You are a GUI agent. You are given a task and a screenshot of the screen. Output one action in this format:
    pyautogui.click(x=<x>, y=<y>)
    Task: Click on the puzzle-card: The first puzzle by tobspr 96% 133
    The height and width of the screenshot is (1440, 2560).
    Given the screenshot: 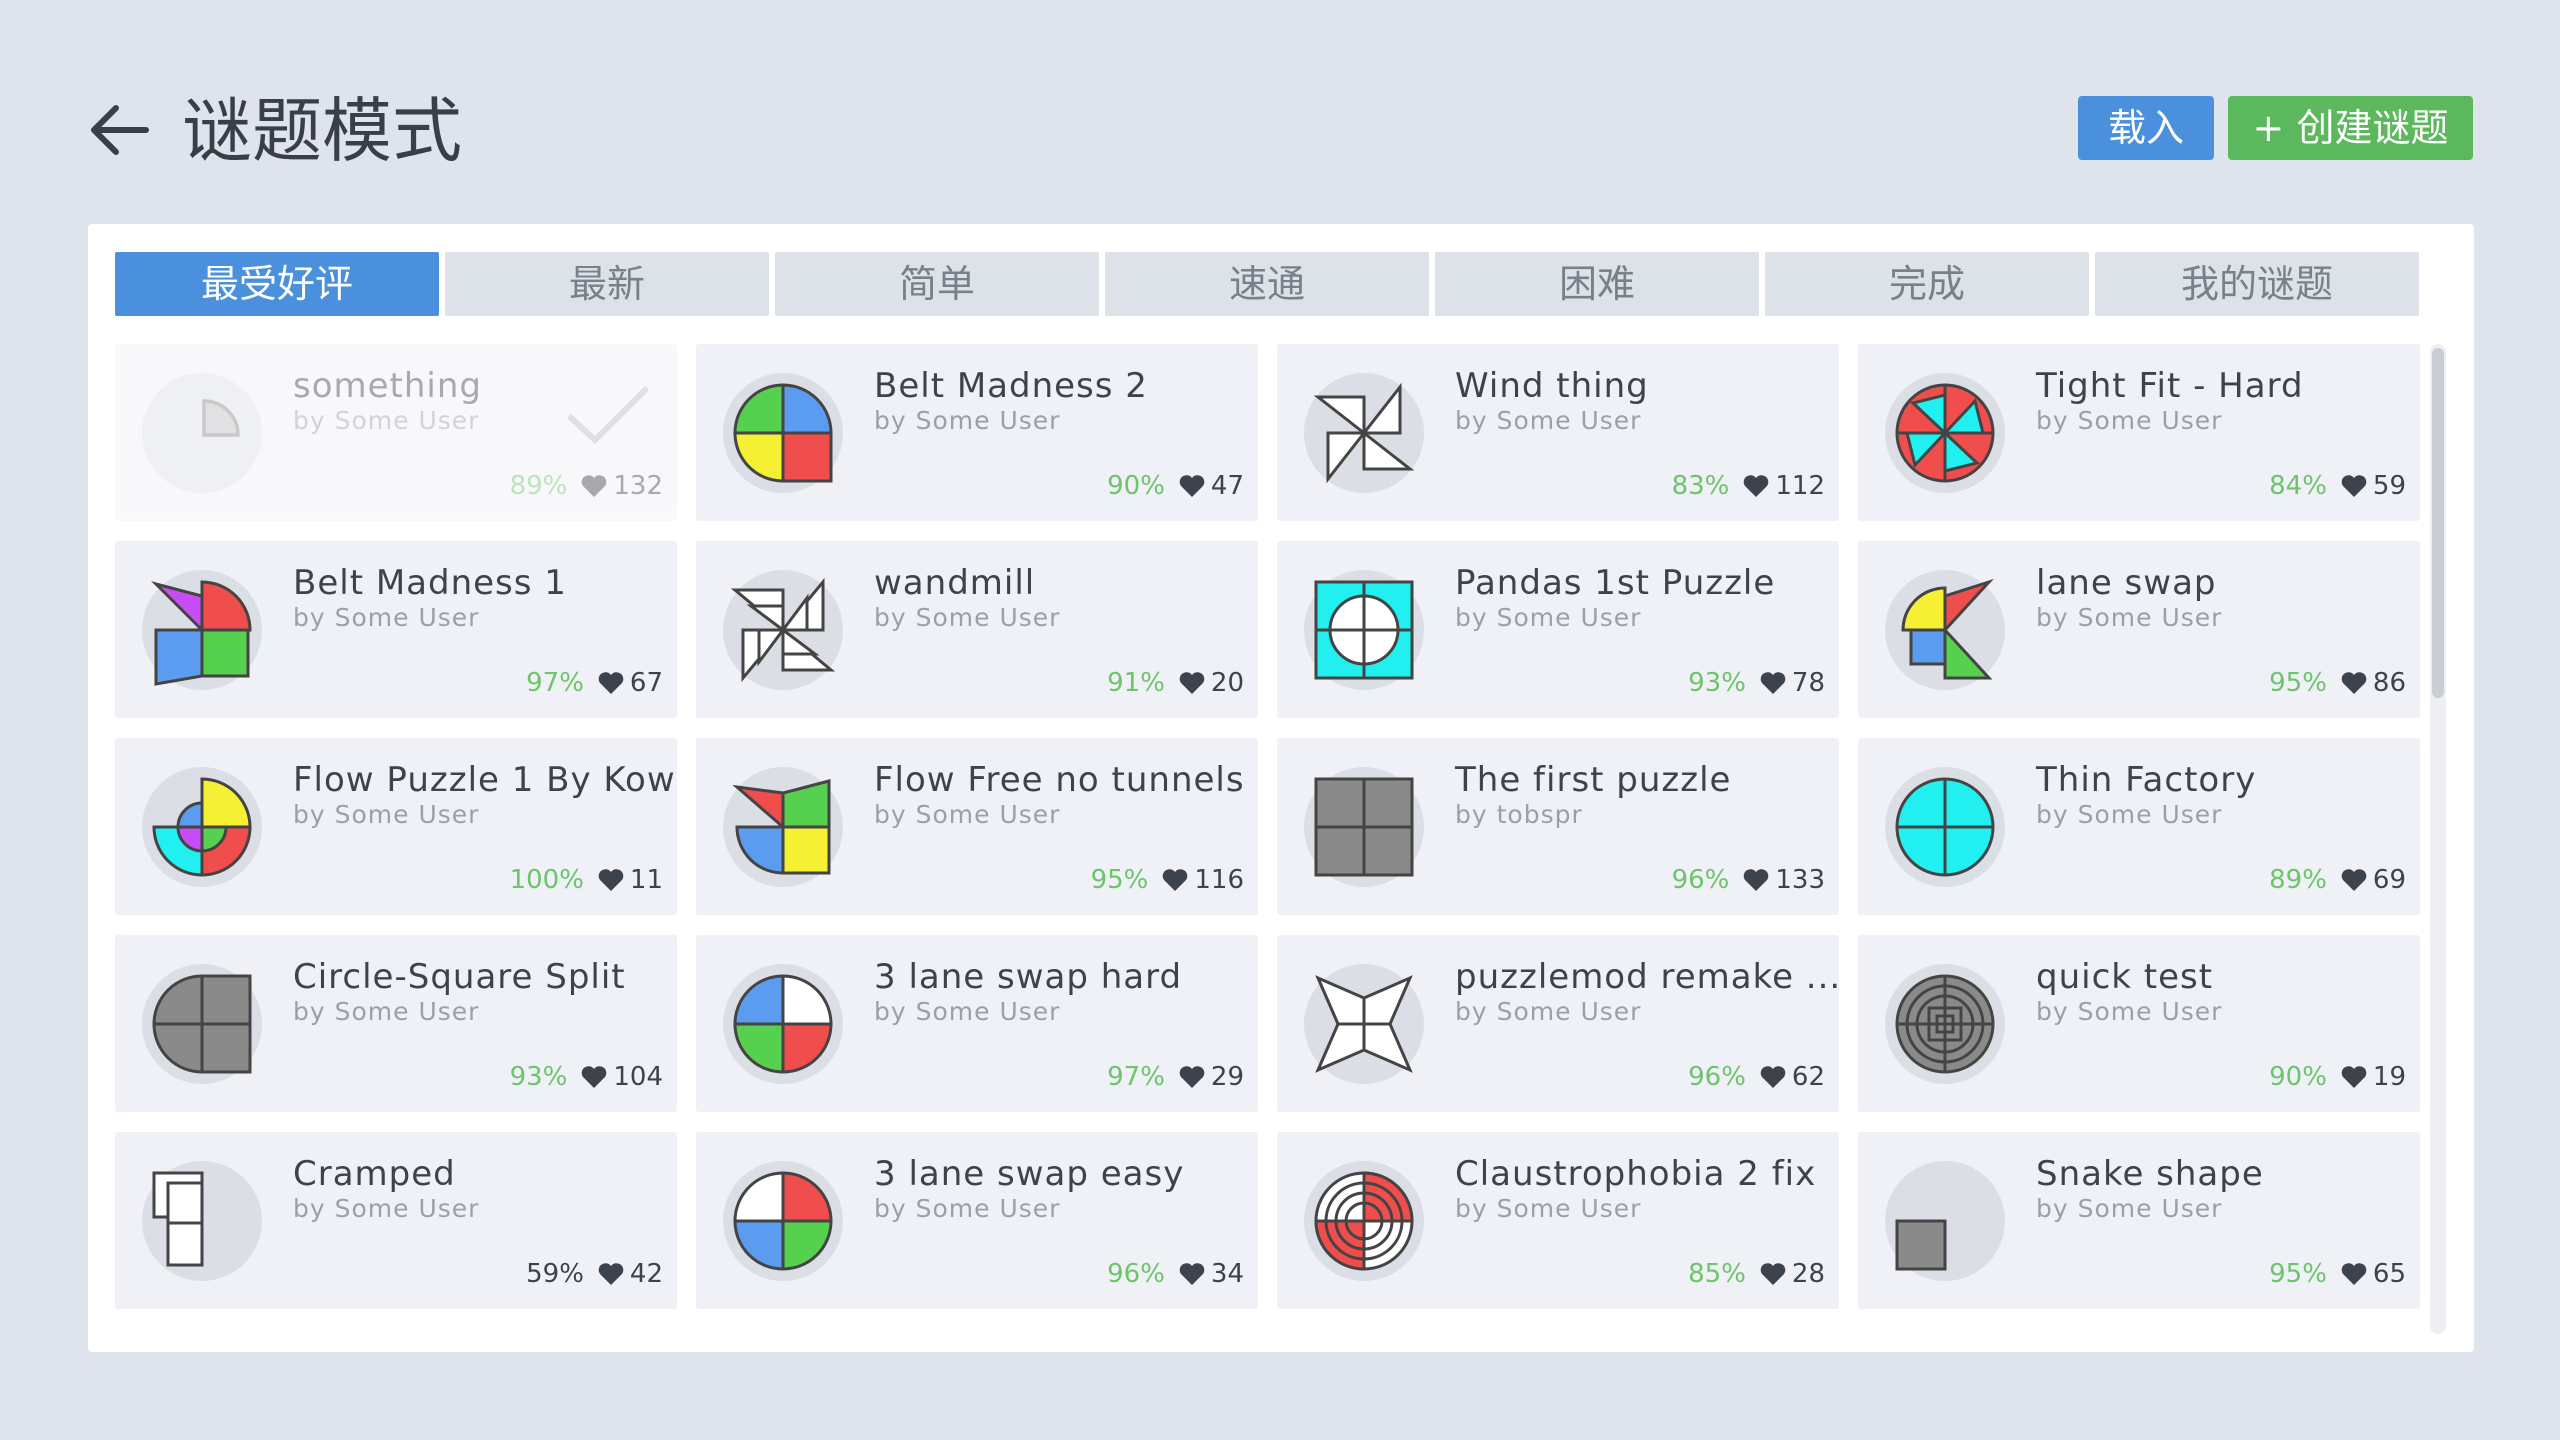 What is the action you would take?
    pyautogui.click(x=1558, y=826)
    